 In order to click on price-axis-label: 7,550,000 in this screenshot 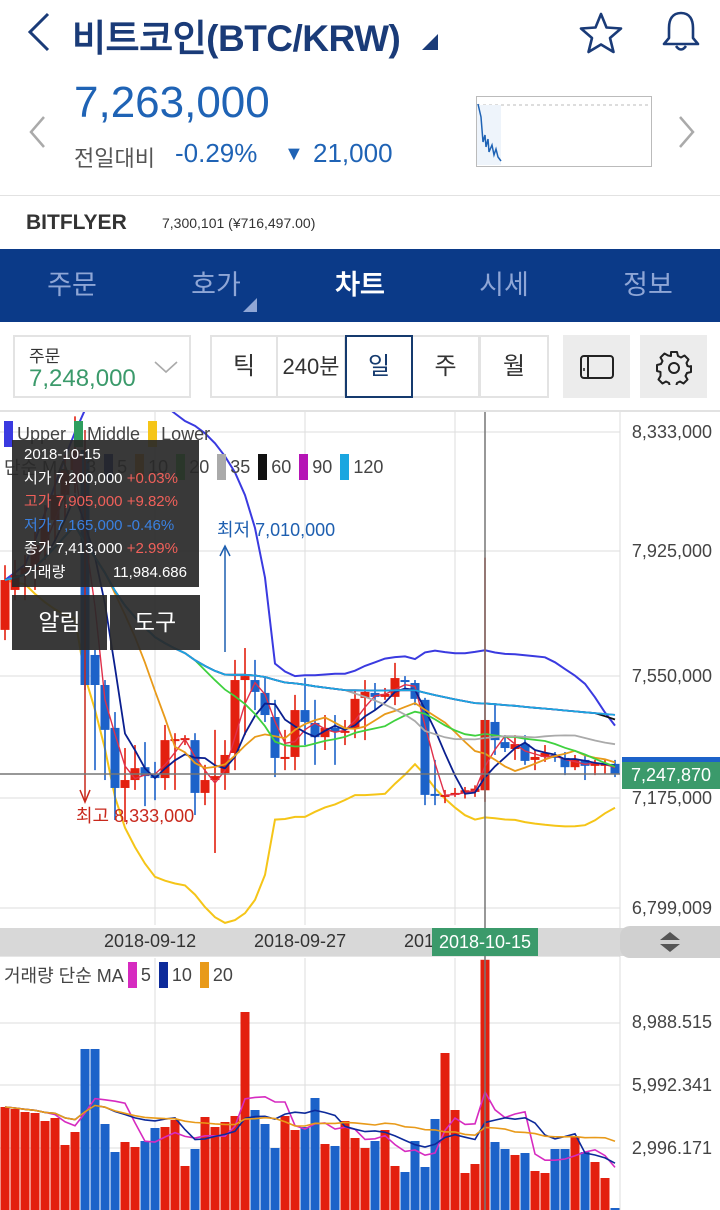, I will do `click(671, 676)`.